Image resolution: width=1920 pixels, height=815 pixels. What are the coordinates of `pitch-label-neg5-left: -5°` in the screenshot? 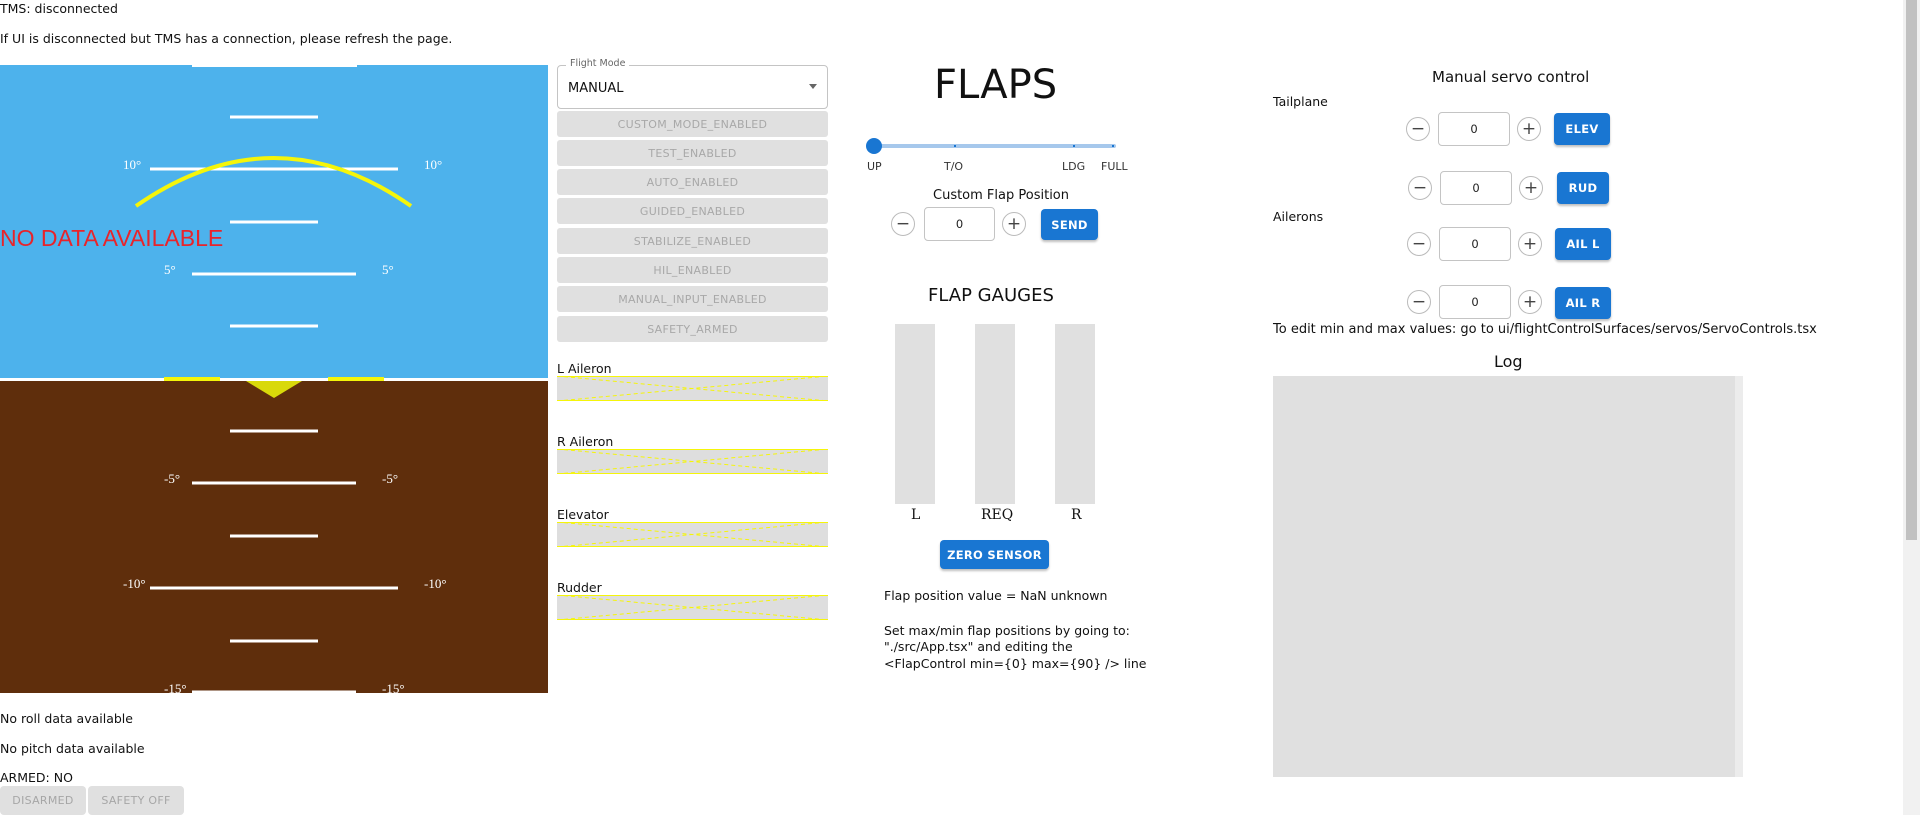 It's located at (172, 478).